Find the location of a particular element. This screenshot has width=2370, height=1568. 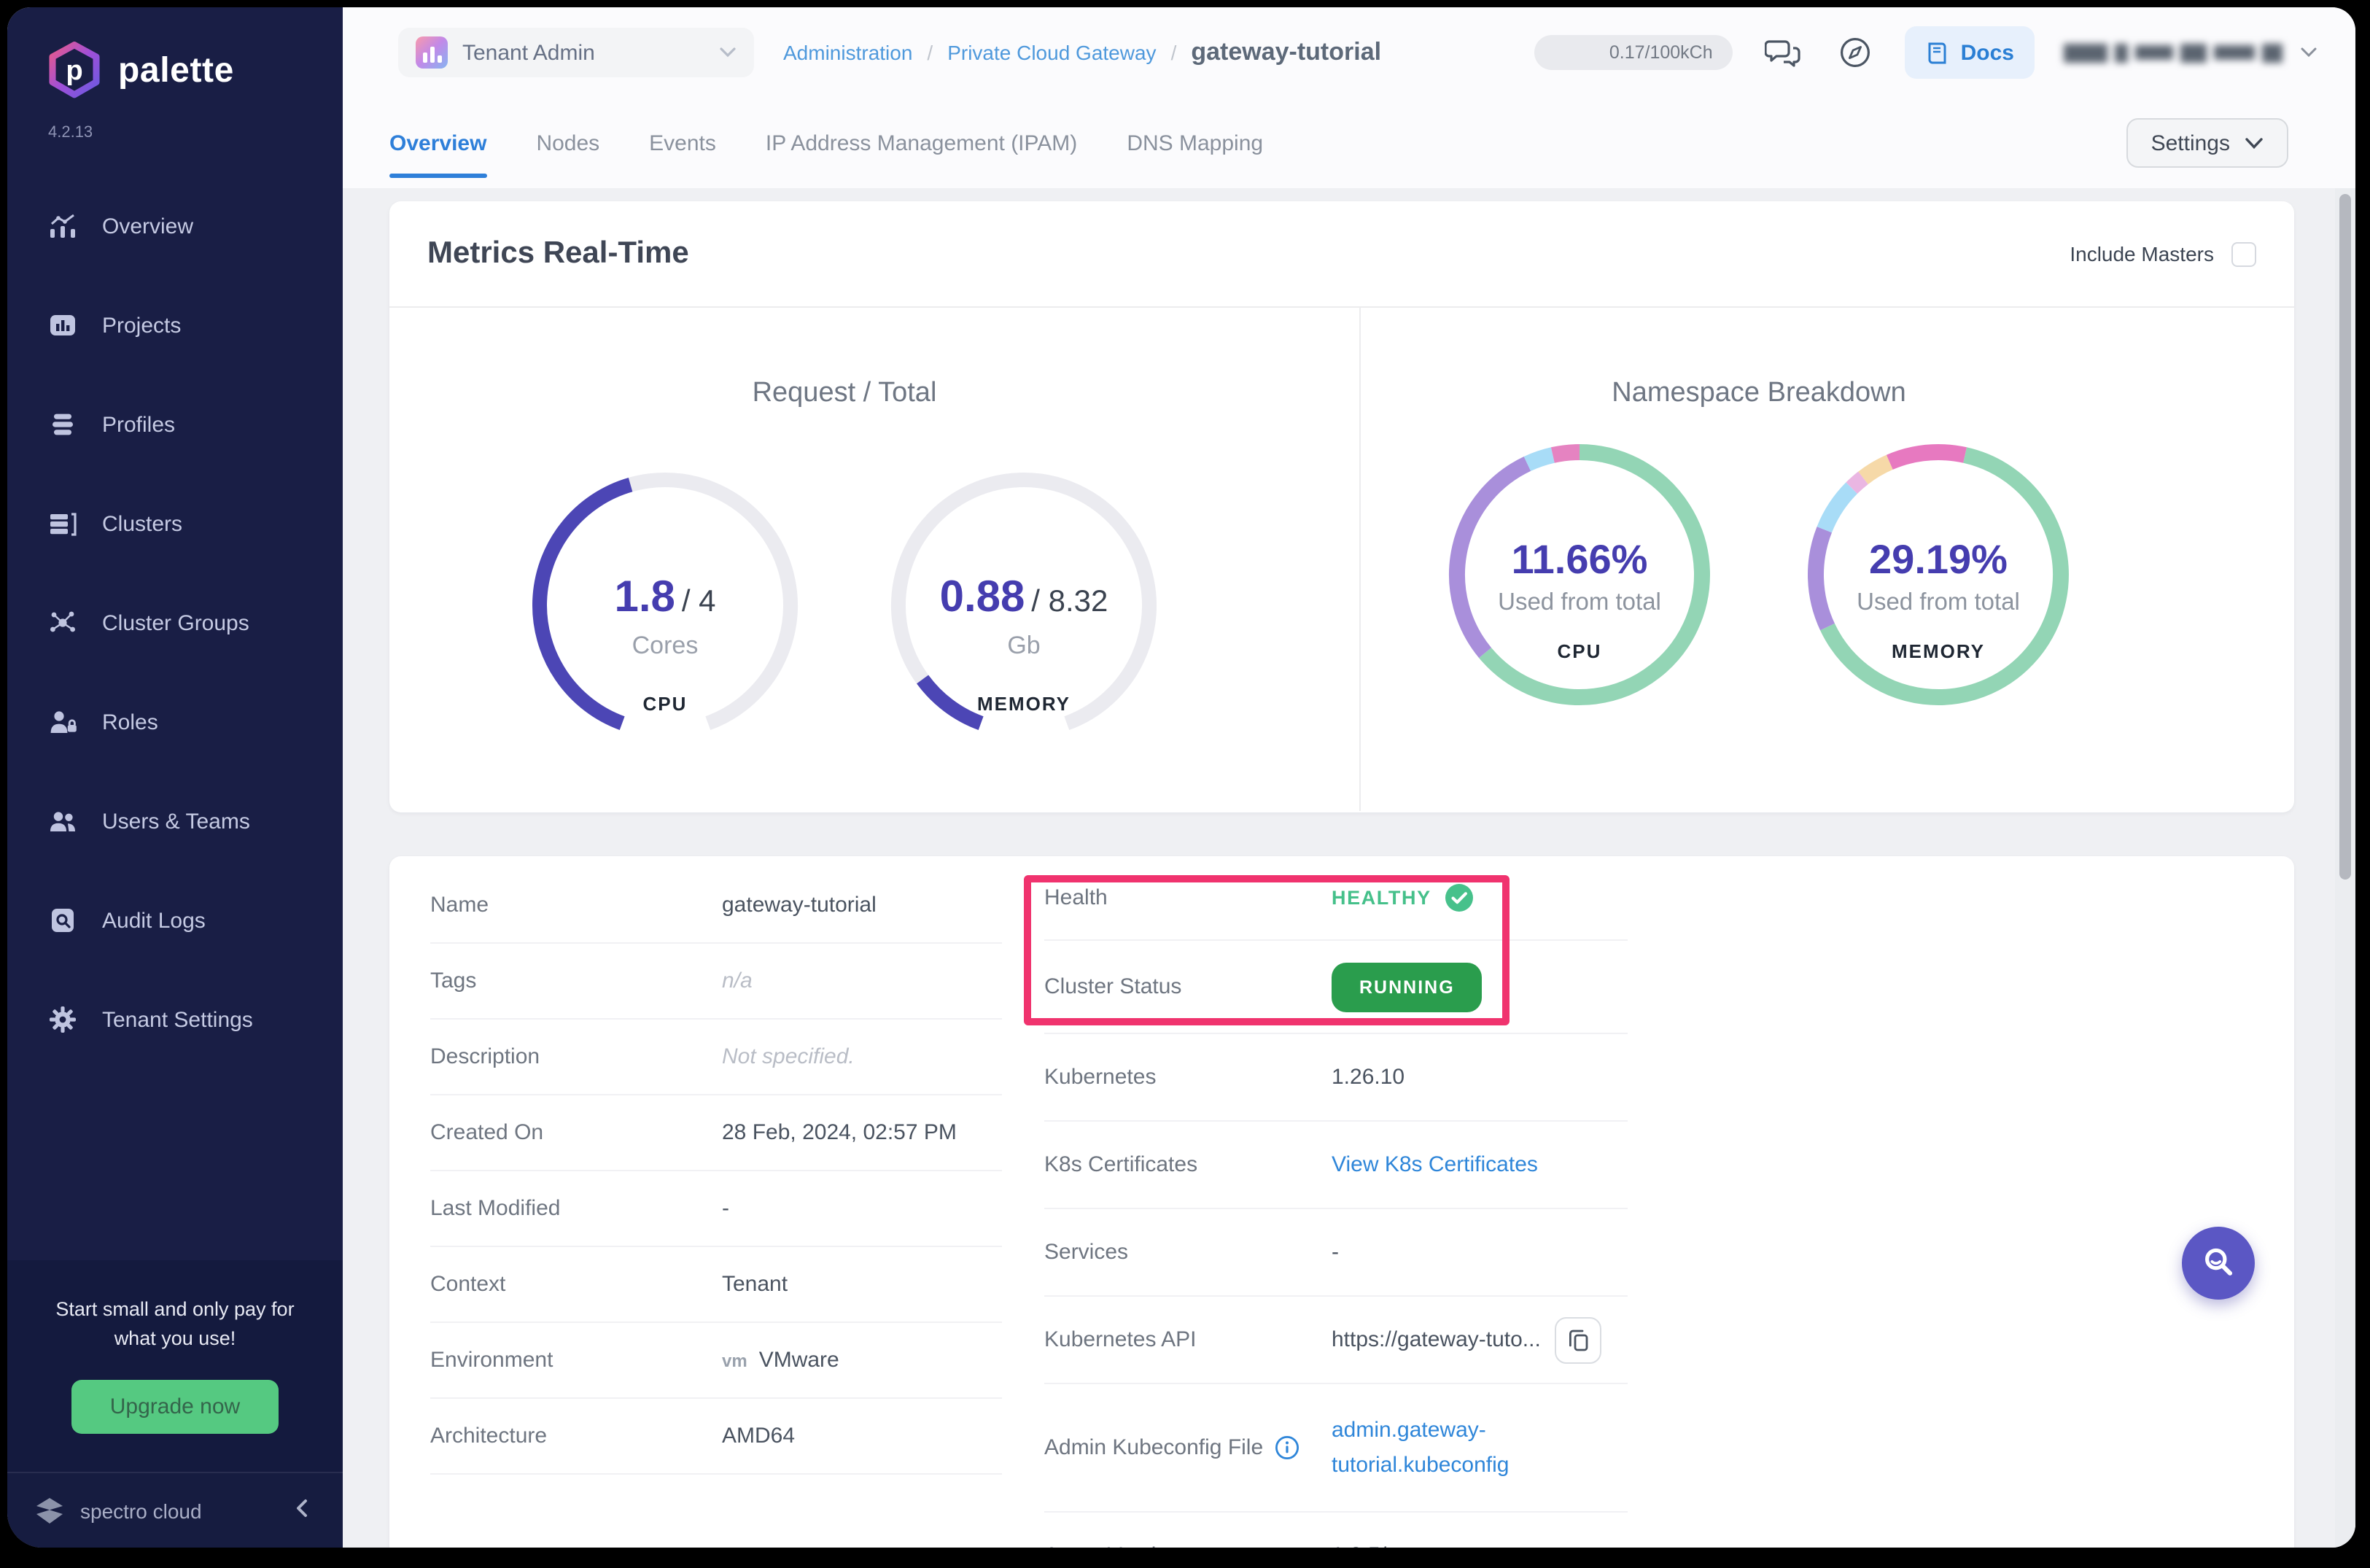

settings-button-label: Settings is located at coordinates (2190, 143).